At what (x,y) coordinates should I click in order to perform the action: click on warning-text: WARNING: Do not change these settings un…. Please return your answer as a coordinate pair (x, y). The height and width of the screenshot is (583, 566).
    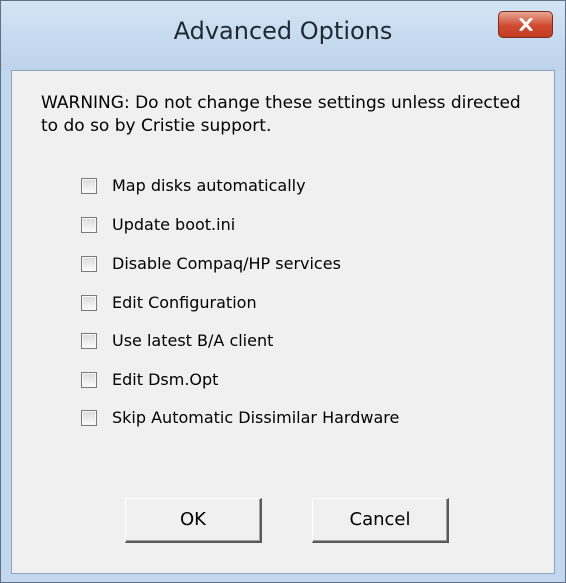
    Looking at the image, I should click on (281, 114).